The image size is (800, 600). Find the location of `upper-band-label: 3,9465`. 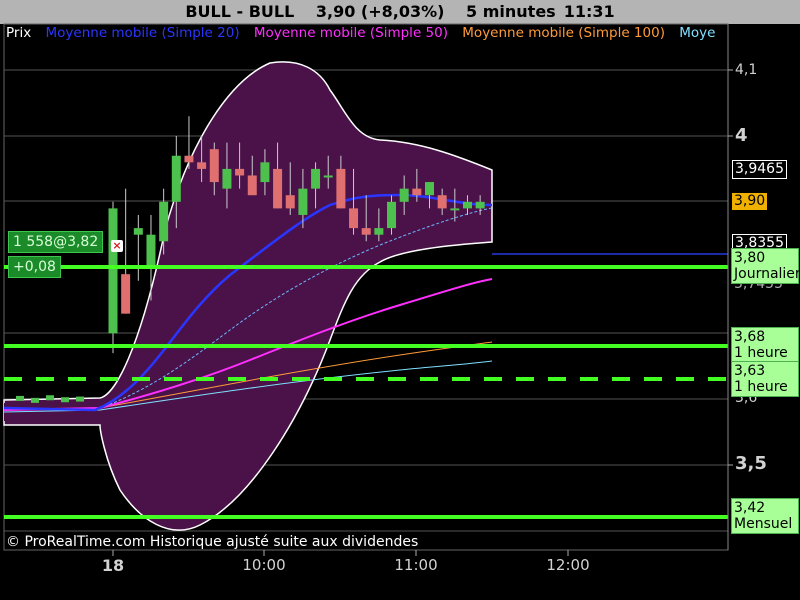

upper-band-label: 3,9465 is located at coordinates (759, 169).